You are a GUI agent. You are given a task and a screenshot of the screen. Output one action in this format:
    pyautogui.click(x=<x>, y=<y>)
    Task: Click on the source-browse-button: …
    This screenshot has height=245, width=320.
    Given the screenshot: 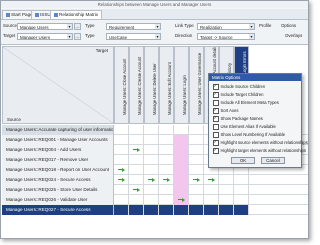 What is the action you would take?
    pyautogui.click(x=77, y=26)
    